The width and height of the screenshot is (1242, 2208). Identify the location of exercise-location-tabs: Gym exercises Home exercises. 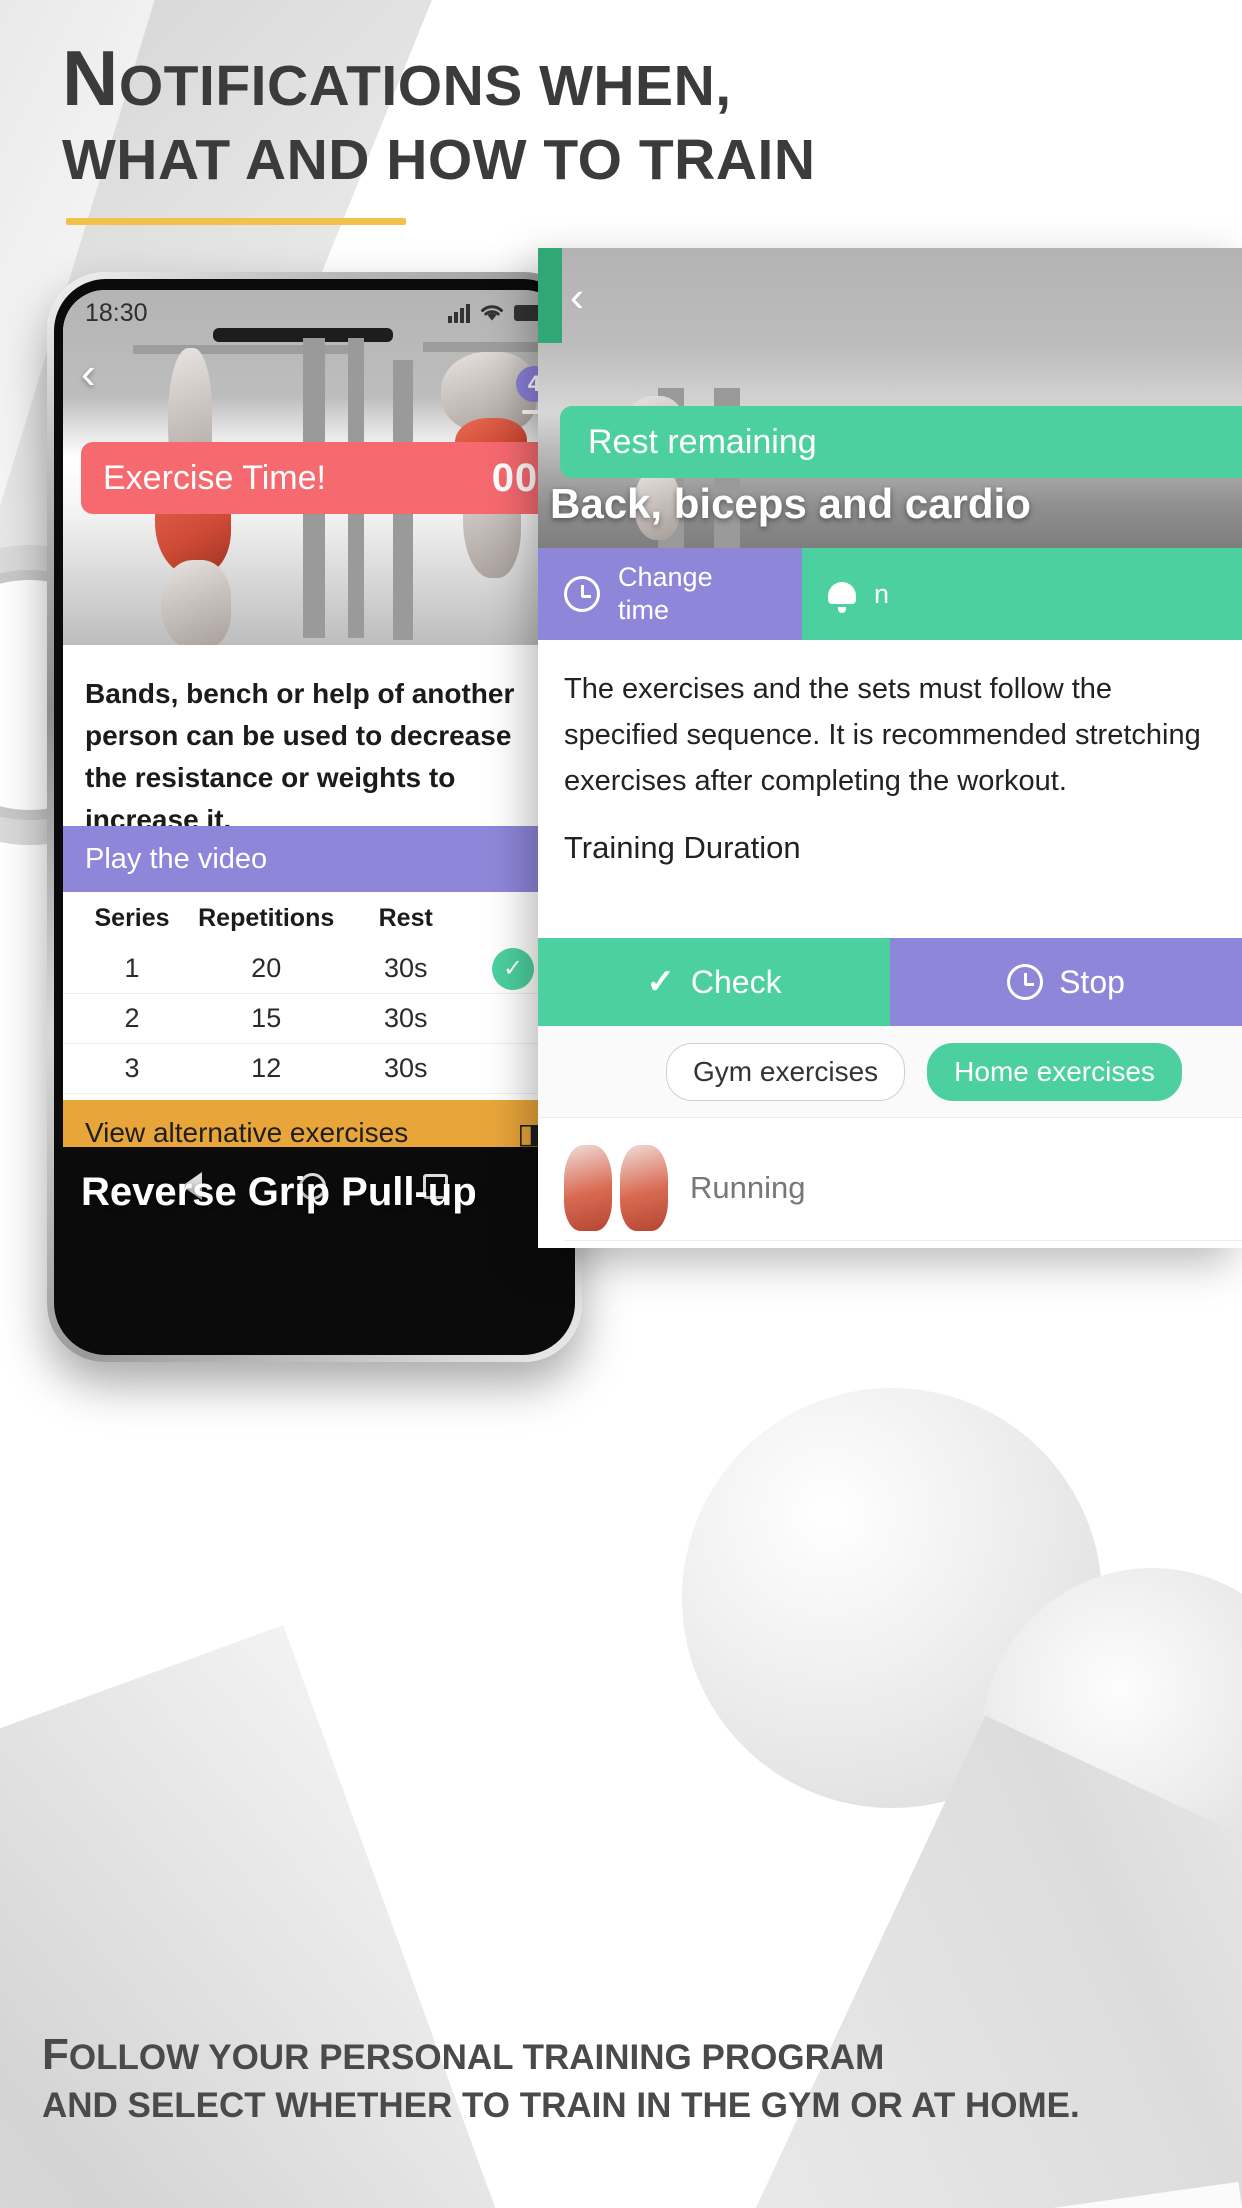
(890, 1072).